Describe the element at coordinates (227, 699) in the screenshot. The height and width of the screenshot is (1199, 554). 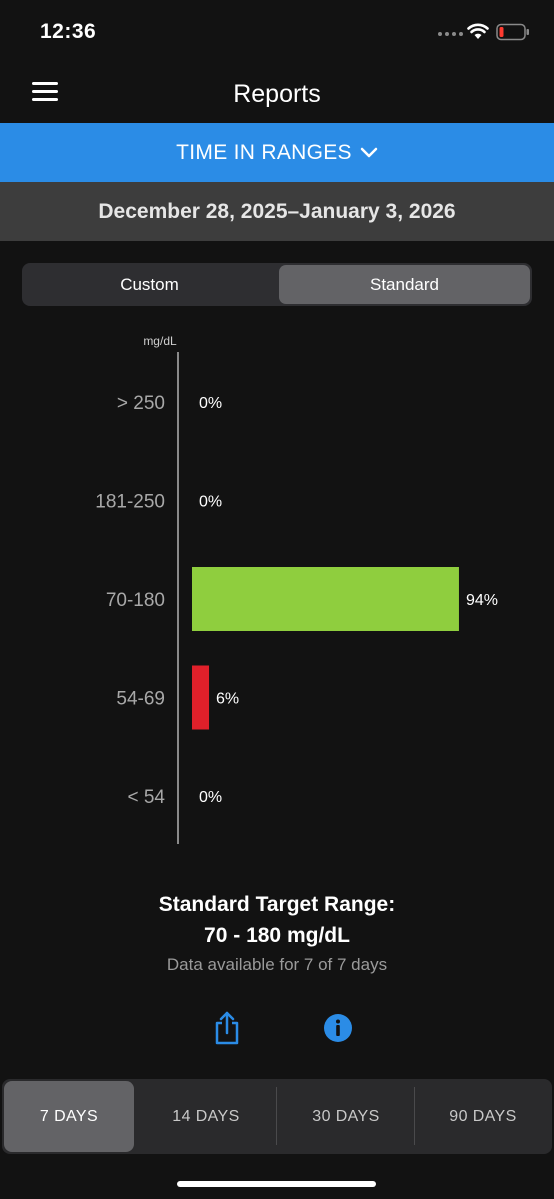
I see `percent-label: 6%` at that location.